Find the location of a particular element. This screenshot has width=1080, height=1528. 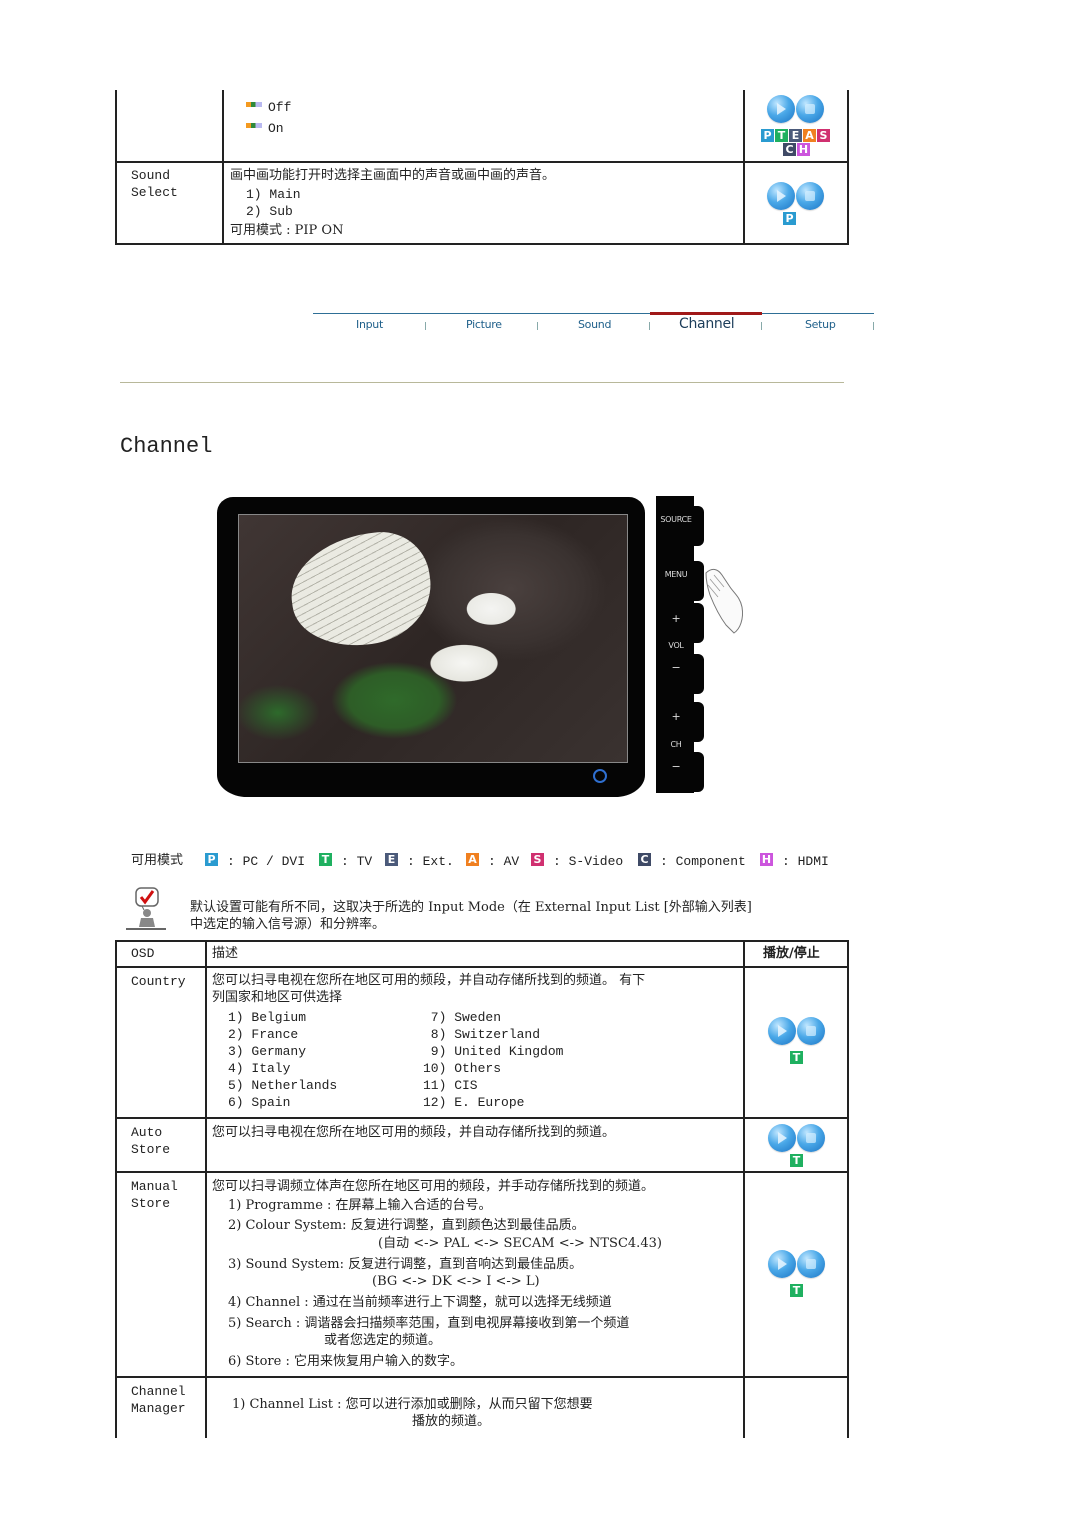

country-item: 5) Netherlands is located at coordinates (283, 1085).